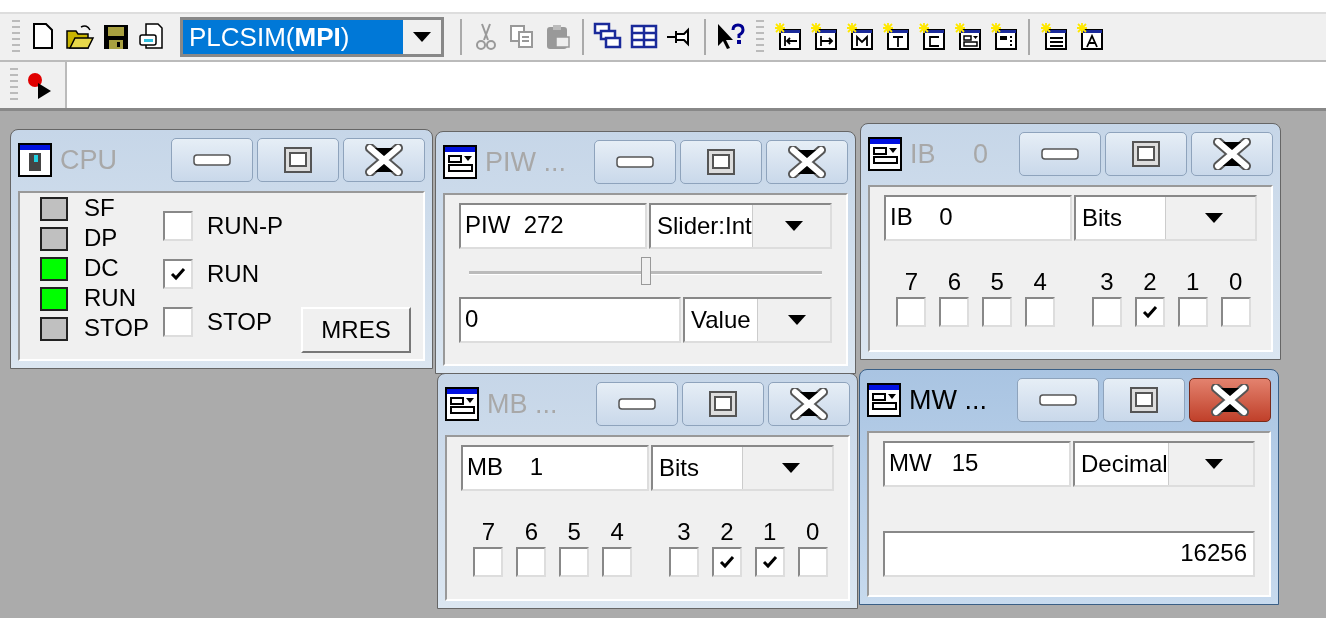  Describe the element at coordinates (110, 298) in the screenshot. I see `led-label: RUN` at that location.